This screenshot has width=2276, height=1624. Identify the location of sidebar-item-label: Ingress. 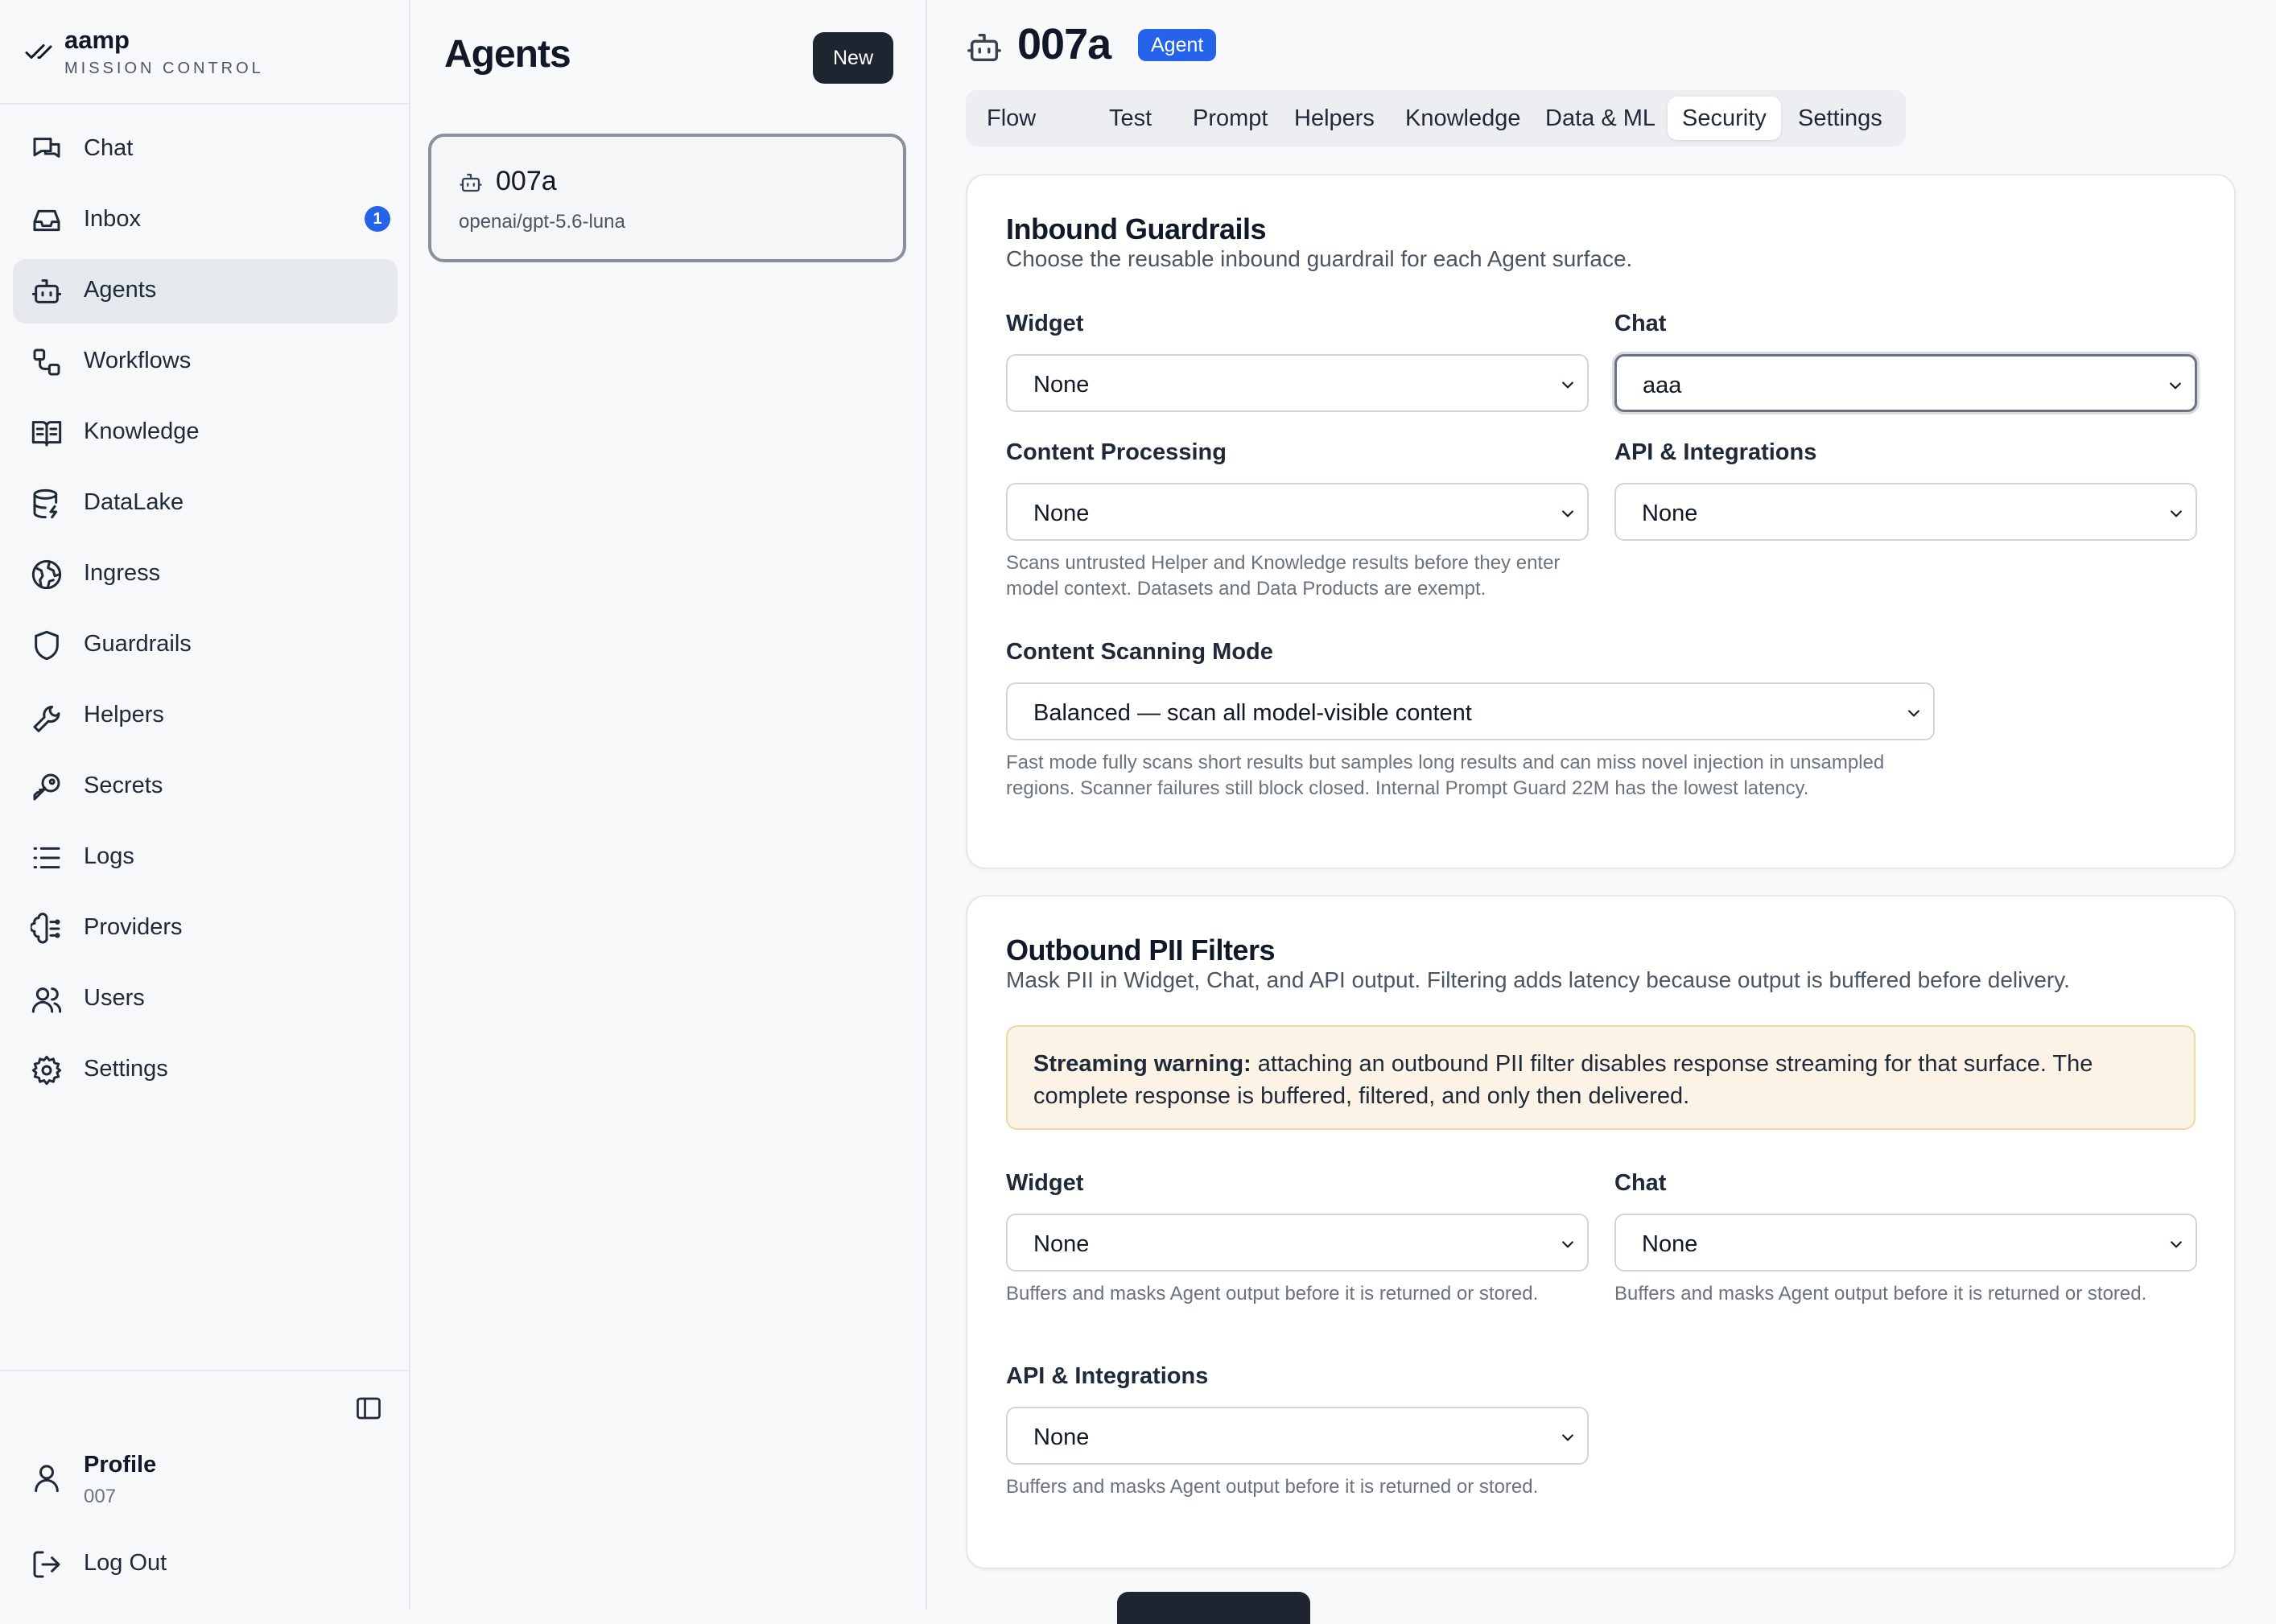
(122, 573).